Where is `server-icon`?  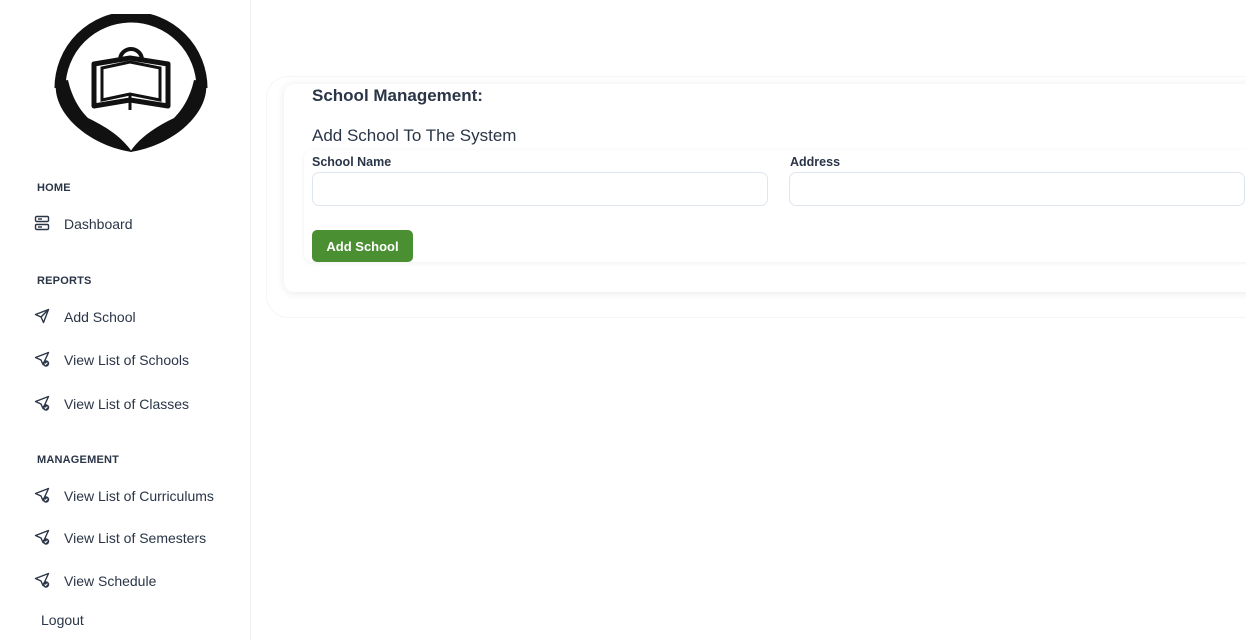 server-icon is located at coordinates (43, 224).